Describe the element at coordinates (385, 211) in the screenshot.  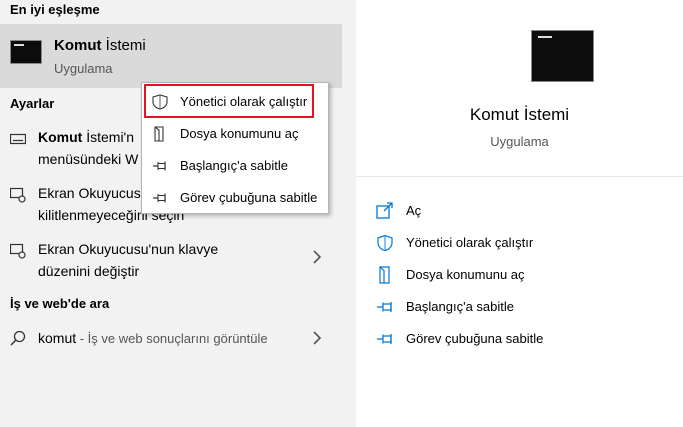
I see `open-icon` at that location.